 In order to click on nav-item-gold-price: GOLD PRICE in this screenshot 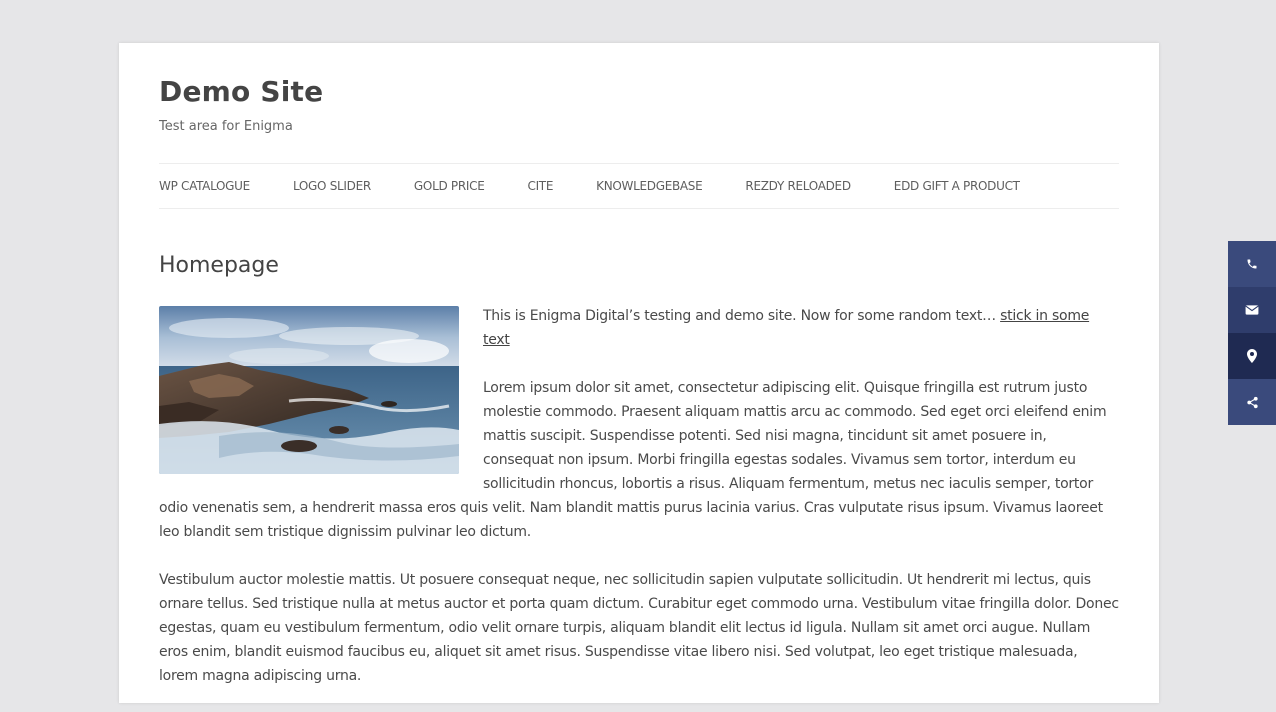, I will do `click(449, 186)`.